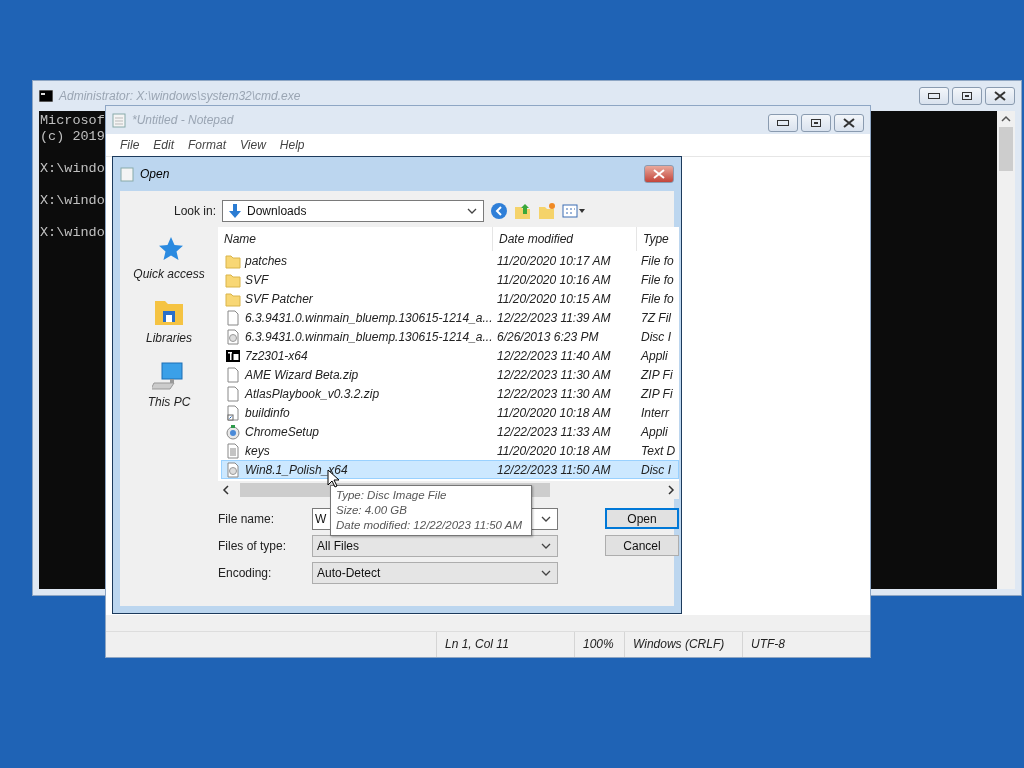  I want to click on text-file-icon, so click(233, 450).